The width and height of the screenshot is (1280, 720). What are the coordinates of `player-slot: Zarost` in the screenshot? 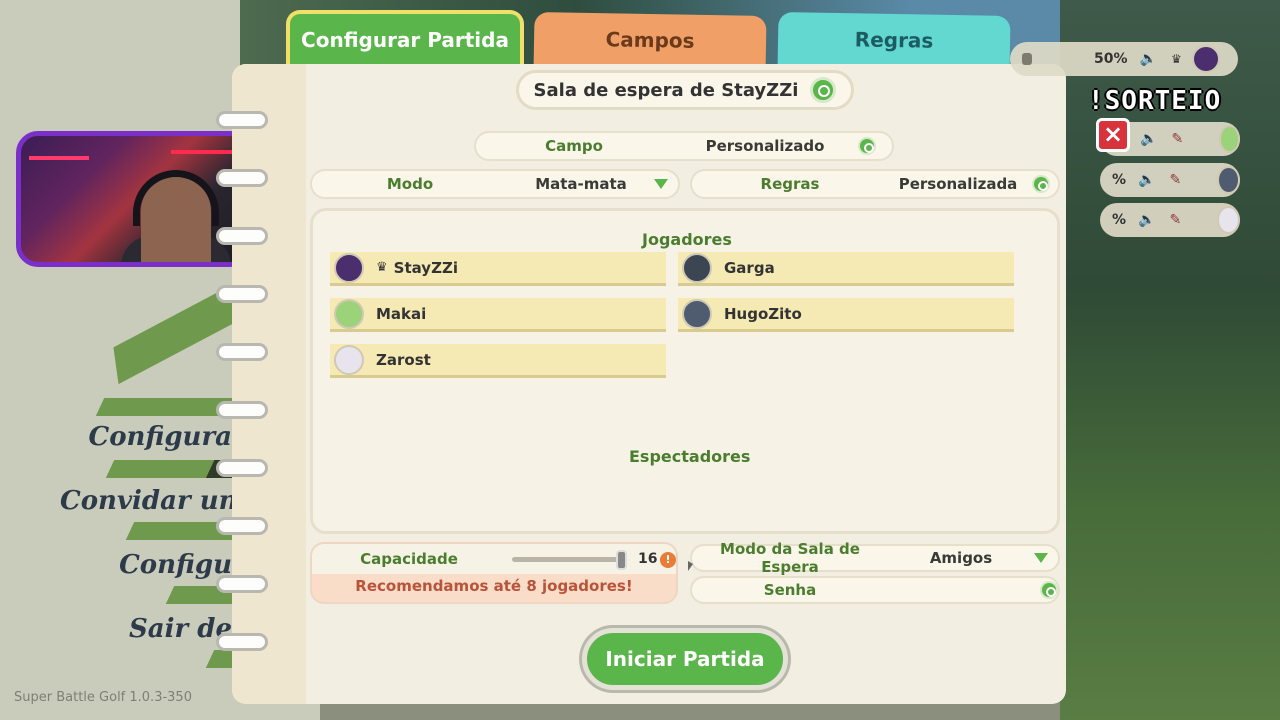 It's located at (498, 361).